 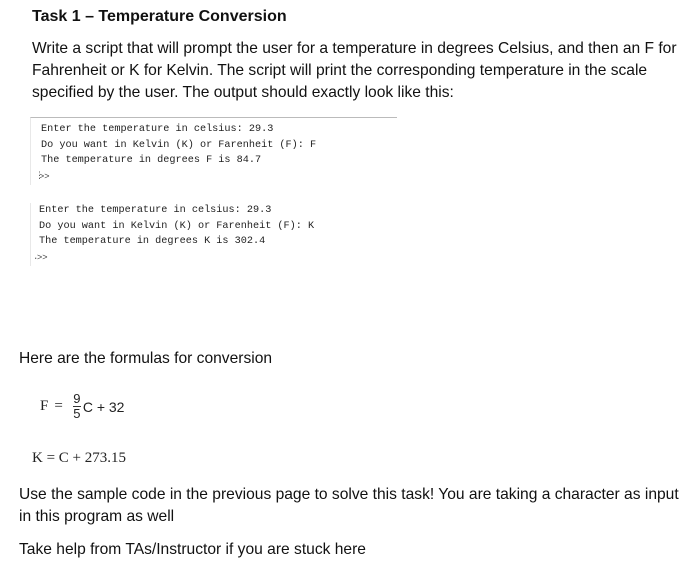 What do you see at coordinates (103, 406) in the screenshot?
I see `formula-rest: C + 32` at bounding box center [103, 406].